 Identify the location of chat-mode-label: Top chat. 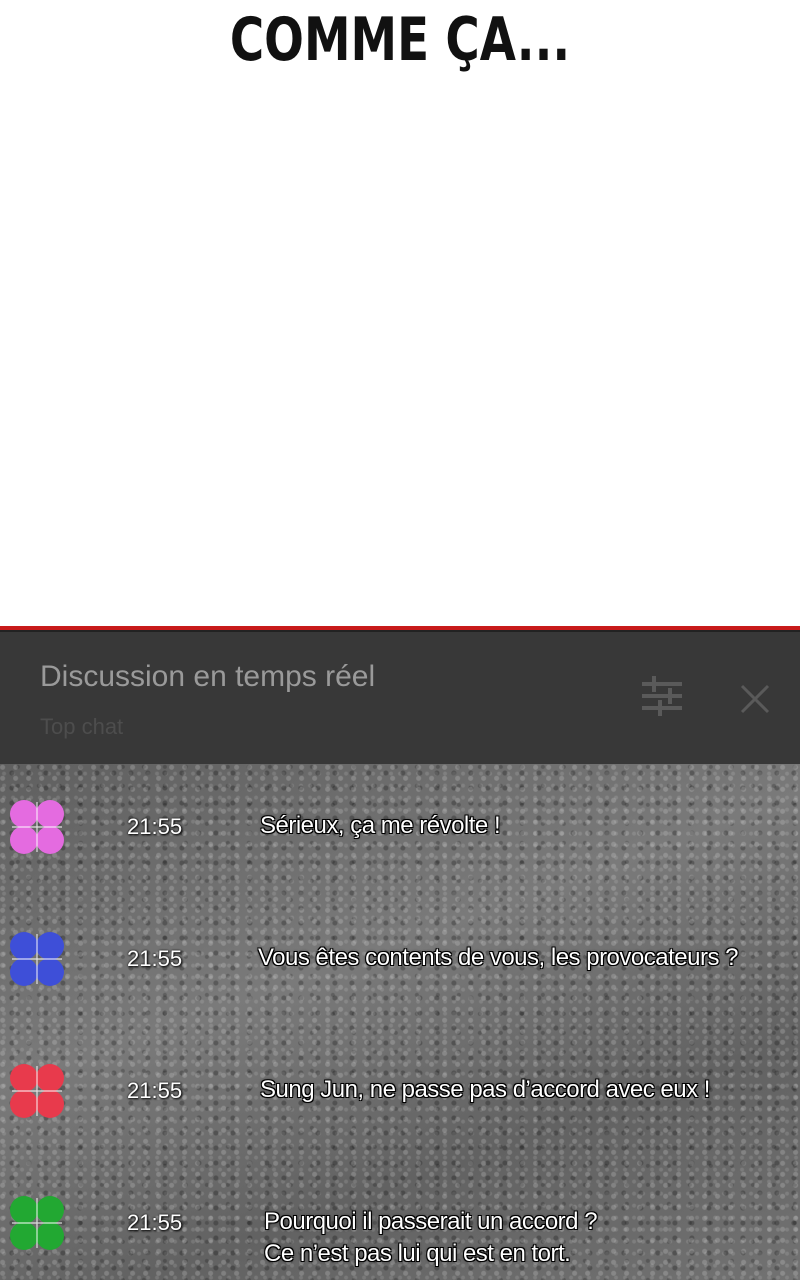
(81, 727).